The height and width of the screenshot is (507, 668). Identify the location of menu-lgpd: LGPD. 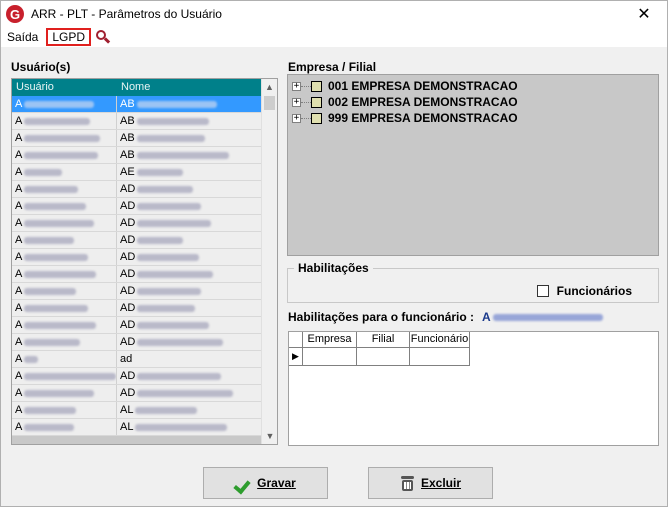
(69, 37).